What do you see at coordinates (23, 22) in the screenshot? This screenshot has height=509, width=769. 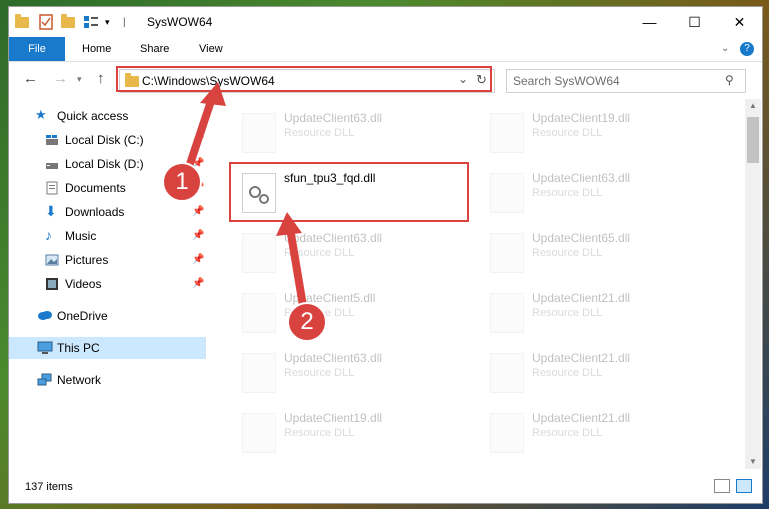 I see `quick-access-folder-icon` at bounding box center [23, 22].